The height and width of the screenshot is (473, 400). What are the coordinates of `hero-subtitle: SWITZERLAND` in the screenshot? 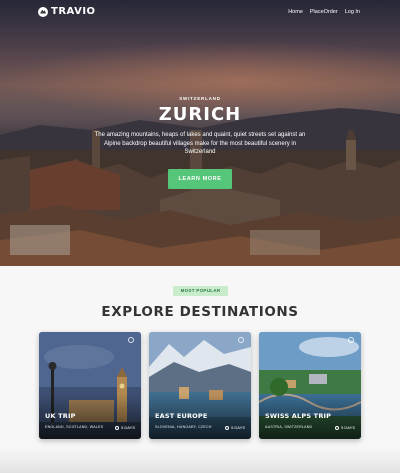 It's located at (200, 98).